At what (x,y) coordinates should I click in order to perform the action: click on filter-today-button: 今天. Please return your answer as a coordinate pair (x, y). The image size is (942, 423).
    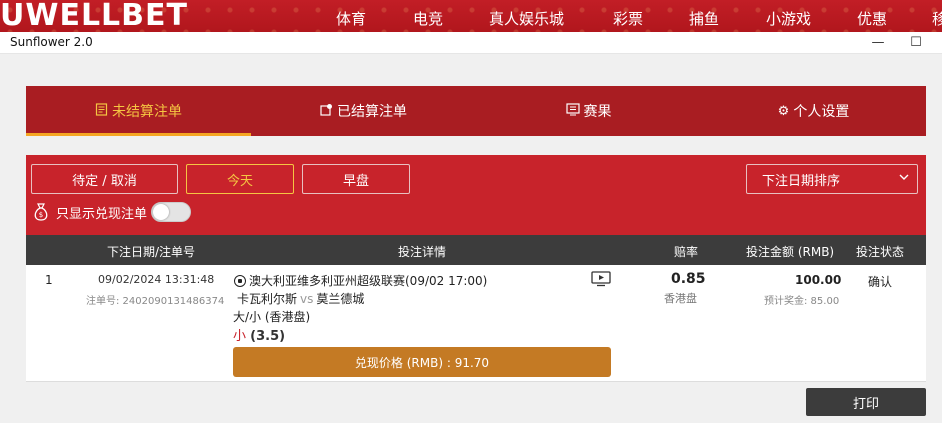
    Looking at the image, I should click on (240, 179).